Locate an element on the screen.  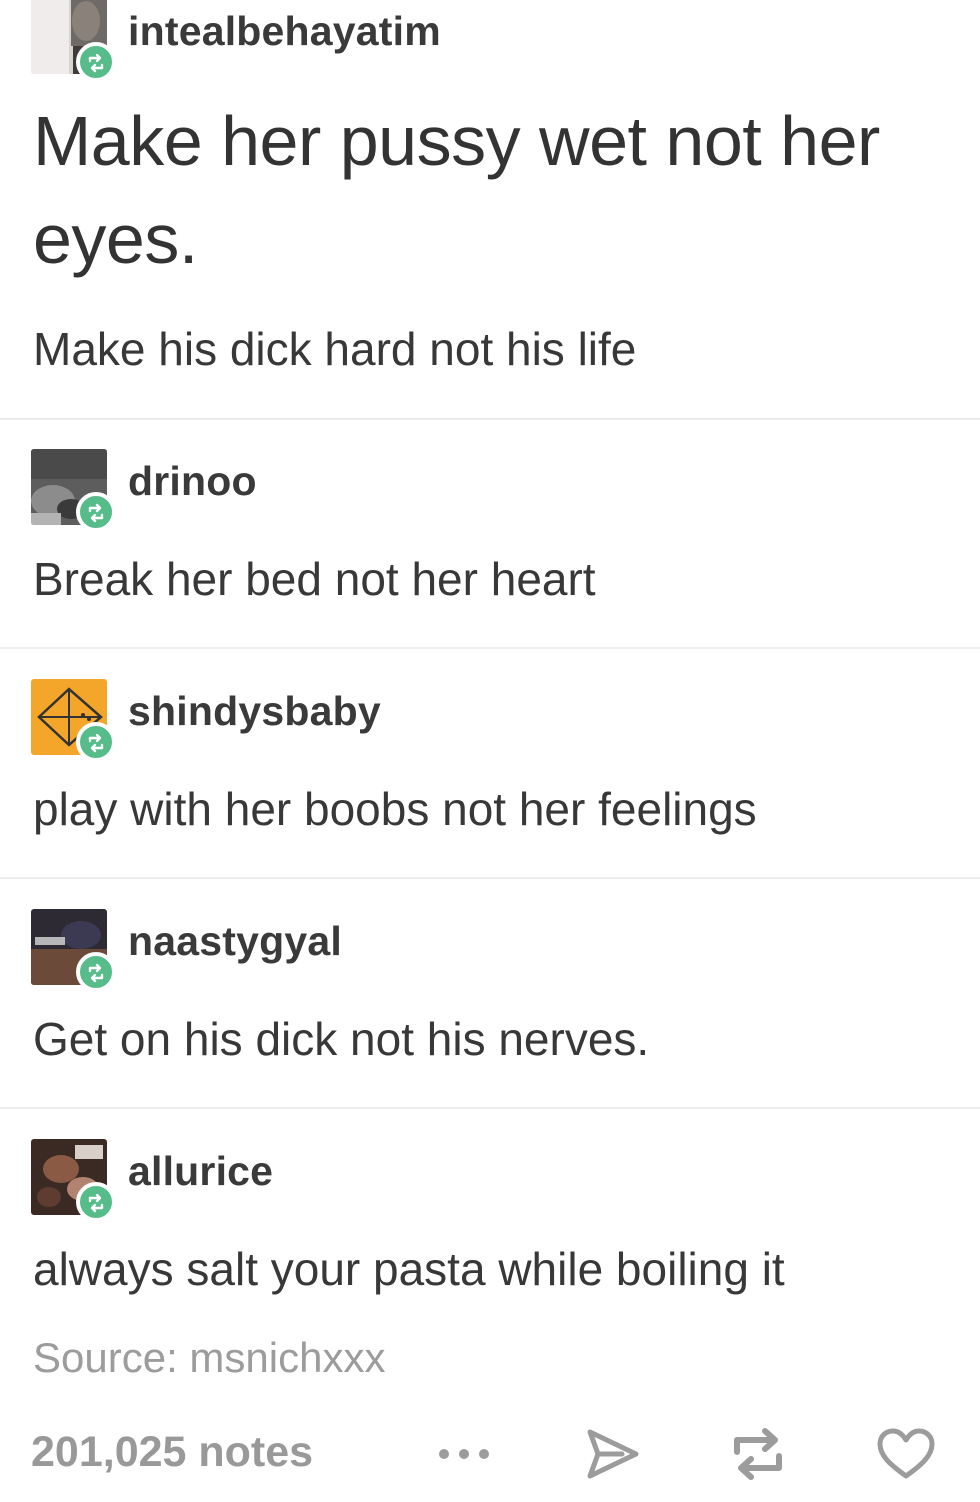
username: naastygyal is located at coordinates (235, 941).